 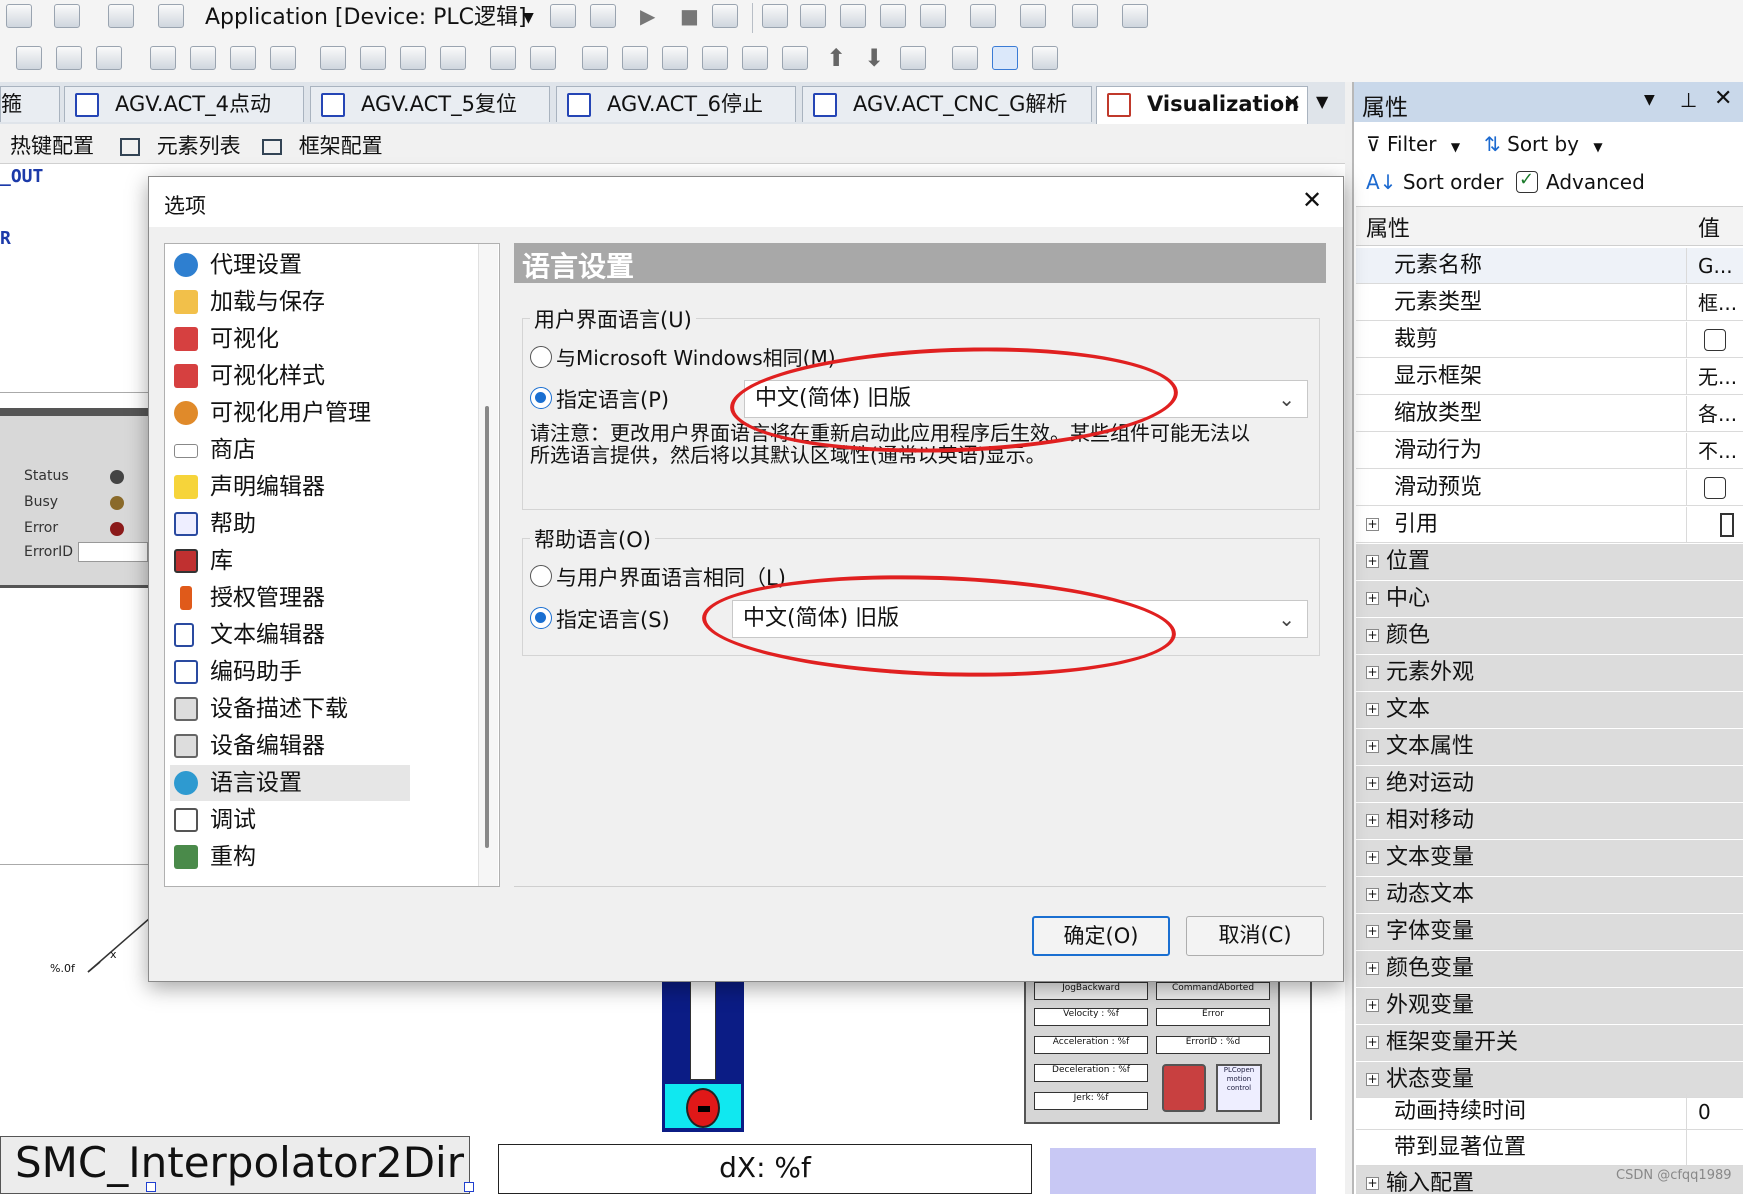 What do you see at coordinates (1649, 100) in the screenshot?
I see `panel-menu-icon: ▼` at bounding box center [1649, 100].